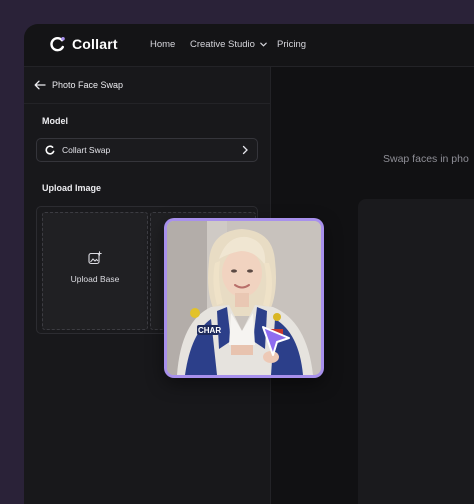  I want to click on collart-logo-icon, so click(57, 44).